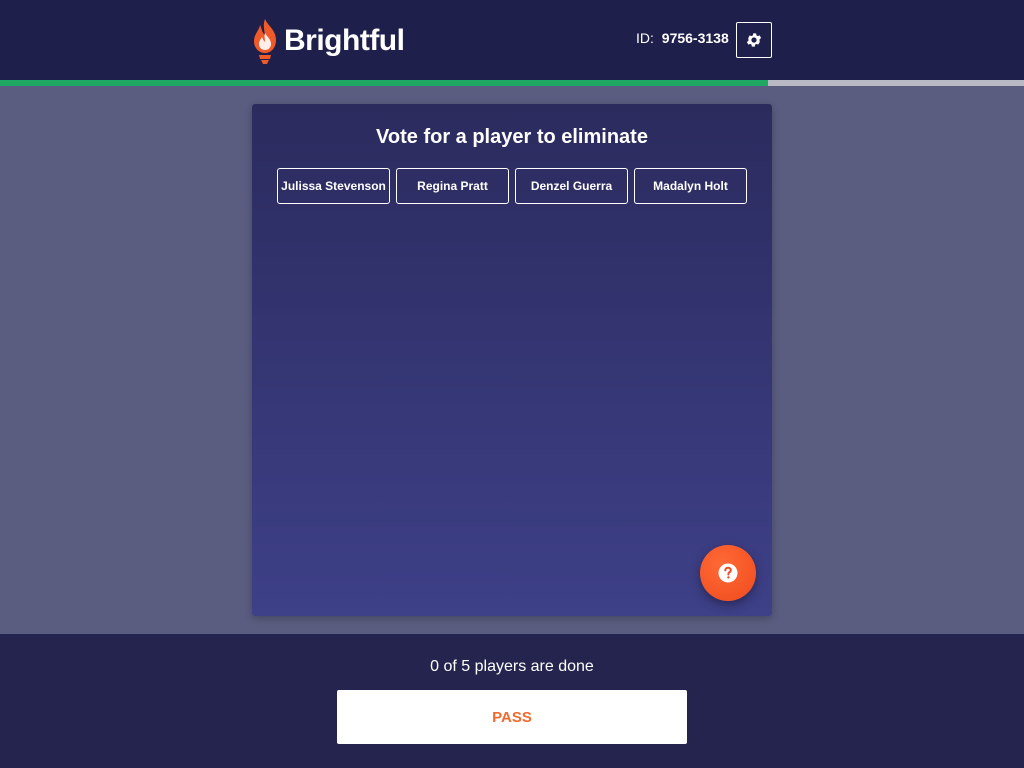 The width and height of the screenshot is (1024, 768). I want to click on flame-icon, so click(265, 41).